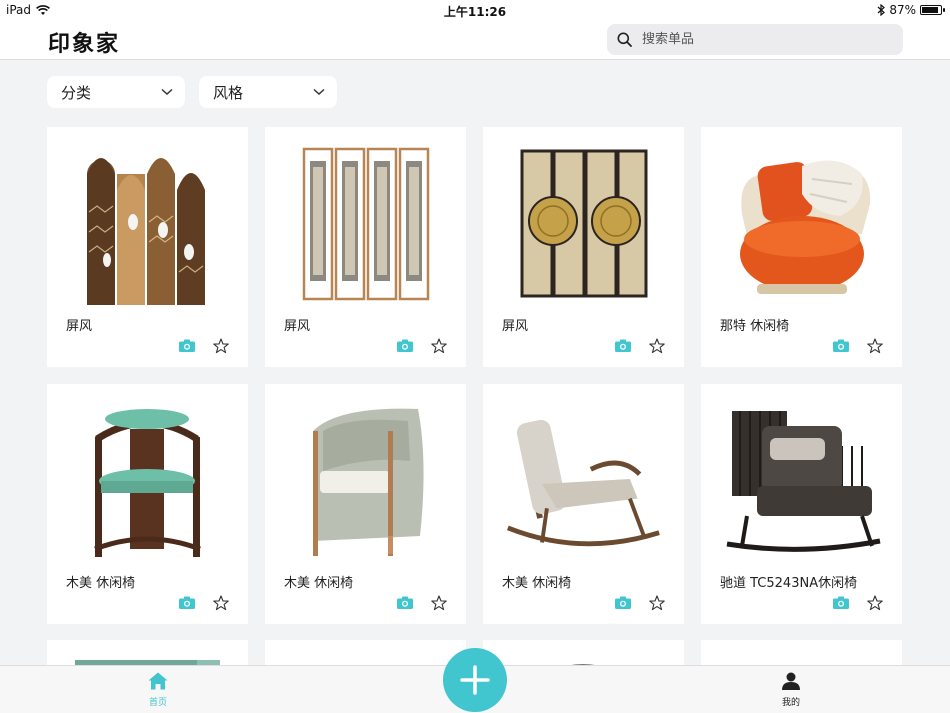 This screenshot has width=950, height=713. Describe the element at coordinates (84, 42) in the screenshot. I see `app-logo: 印象家` at that location.